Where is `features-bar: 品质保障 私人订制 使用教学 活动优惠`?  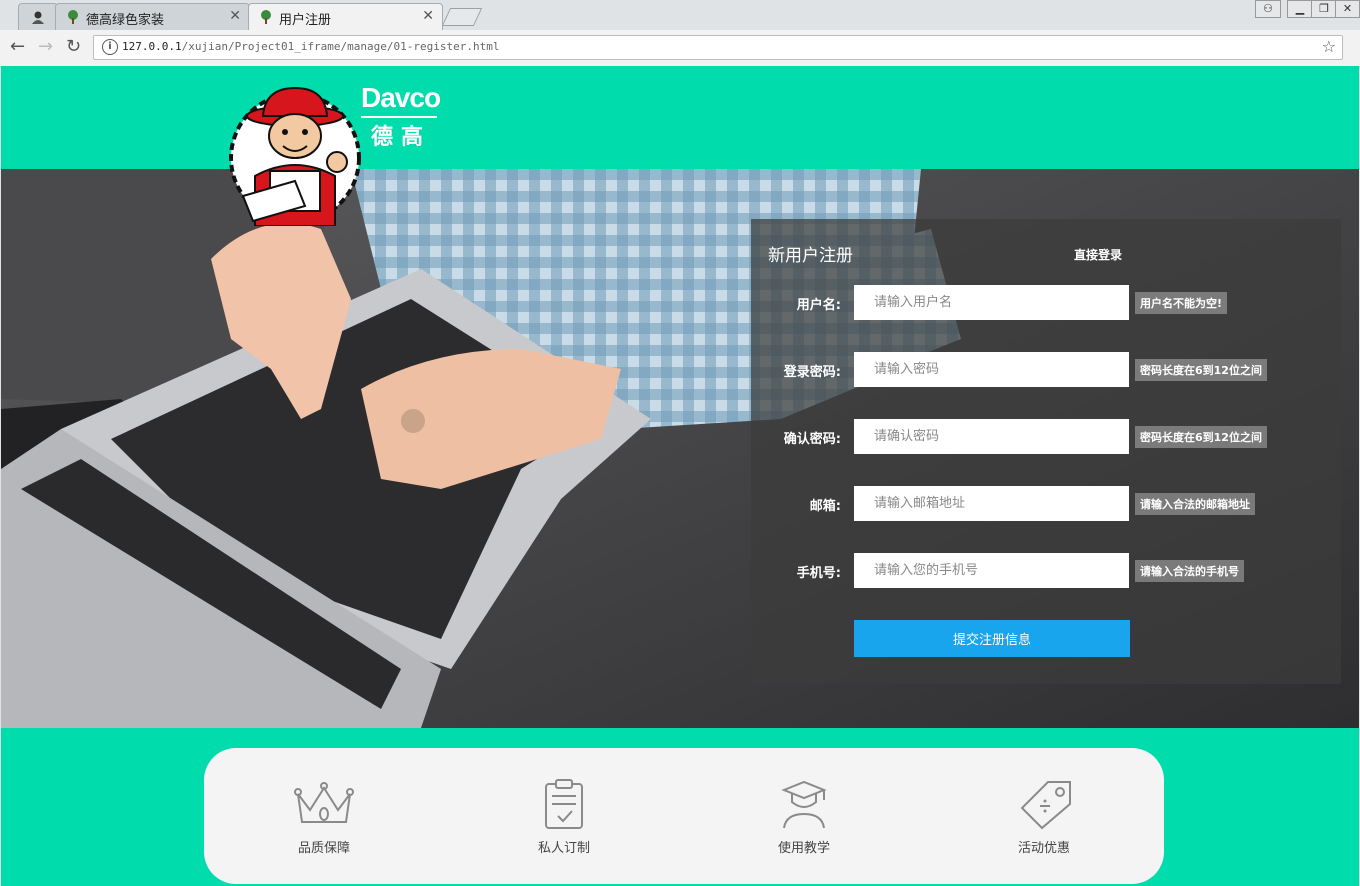 features-bar: 品质保障 私人订制 使用教学 活动优惠 is located at coordinates (684, 816).